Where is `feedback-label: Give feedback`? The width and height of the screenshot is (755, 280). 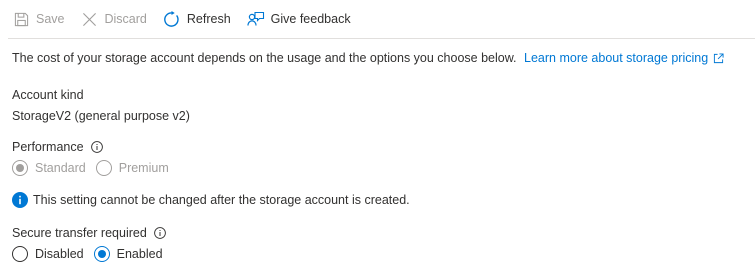
feedback-label: Give feedback is located at coordinates (310, 19).